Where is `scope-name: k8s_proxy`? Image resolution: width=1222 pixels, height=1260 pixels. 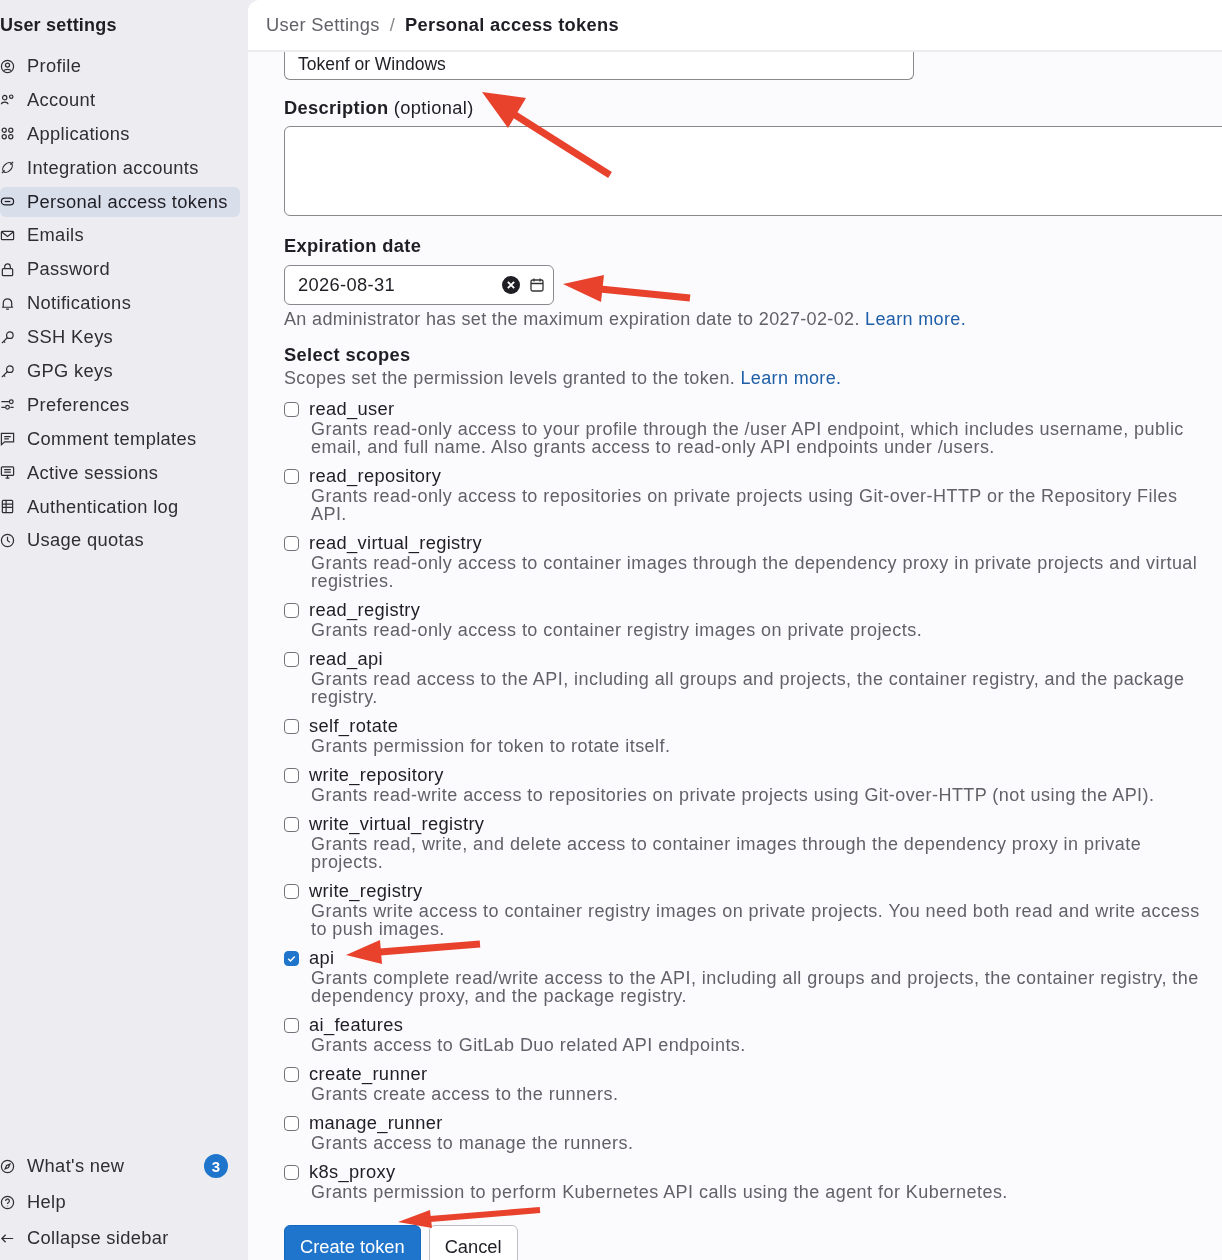
scope-name: k8s_proxy is located at coordinates (352, 1172).